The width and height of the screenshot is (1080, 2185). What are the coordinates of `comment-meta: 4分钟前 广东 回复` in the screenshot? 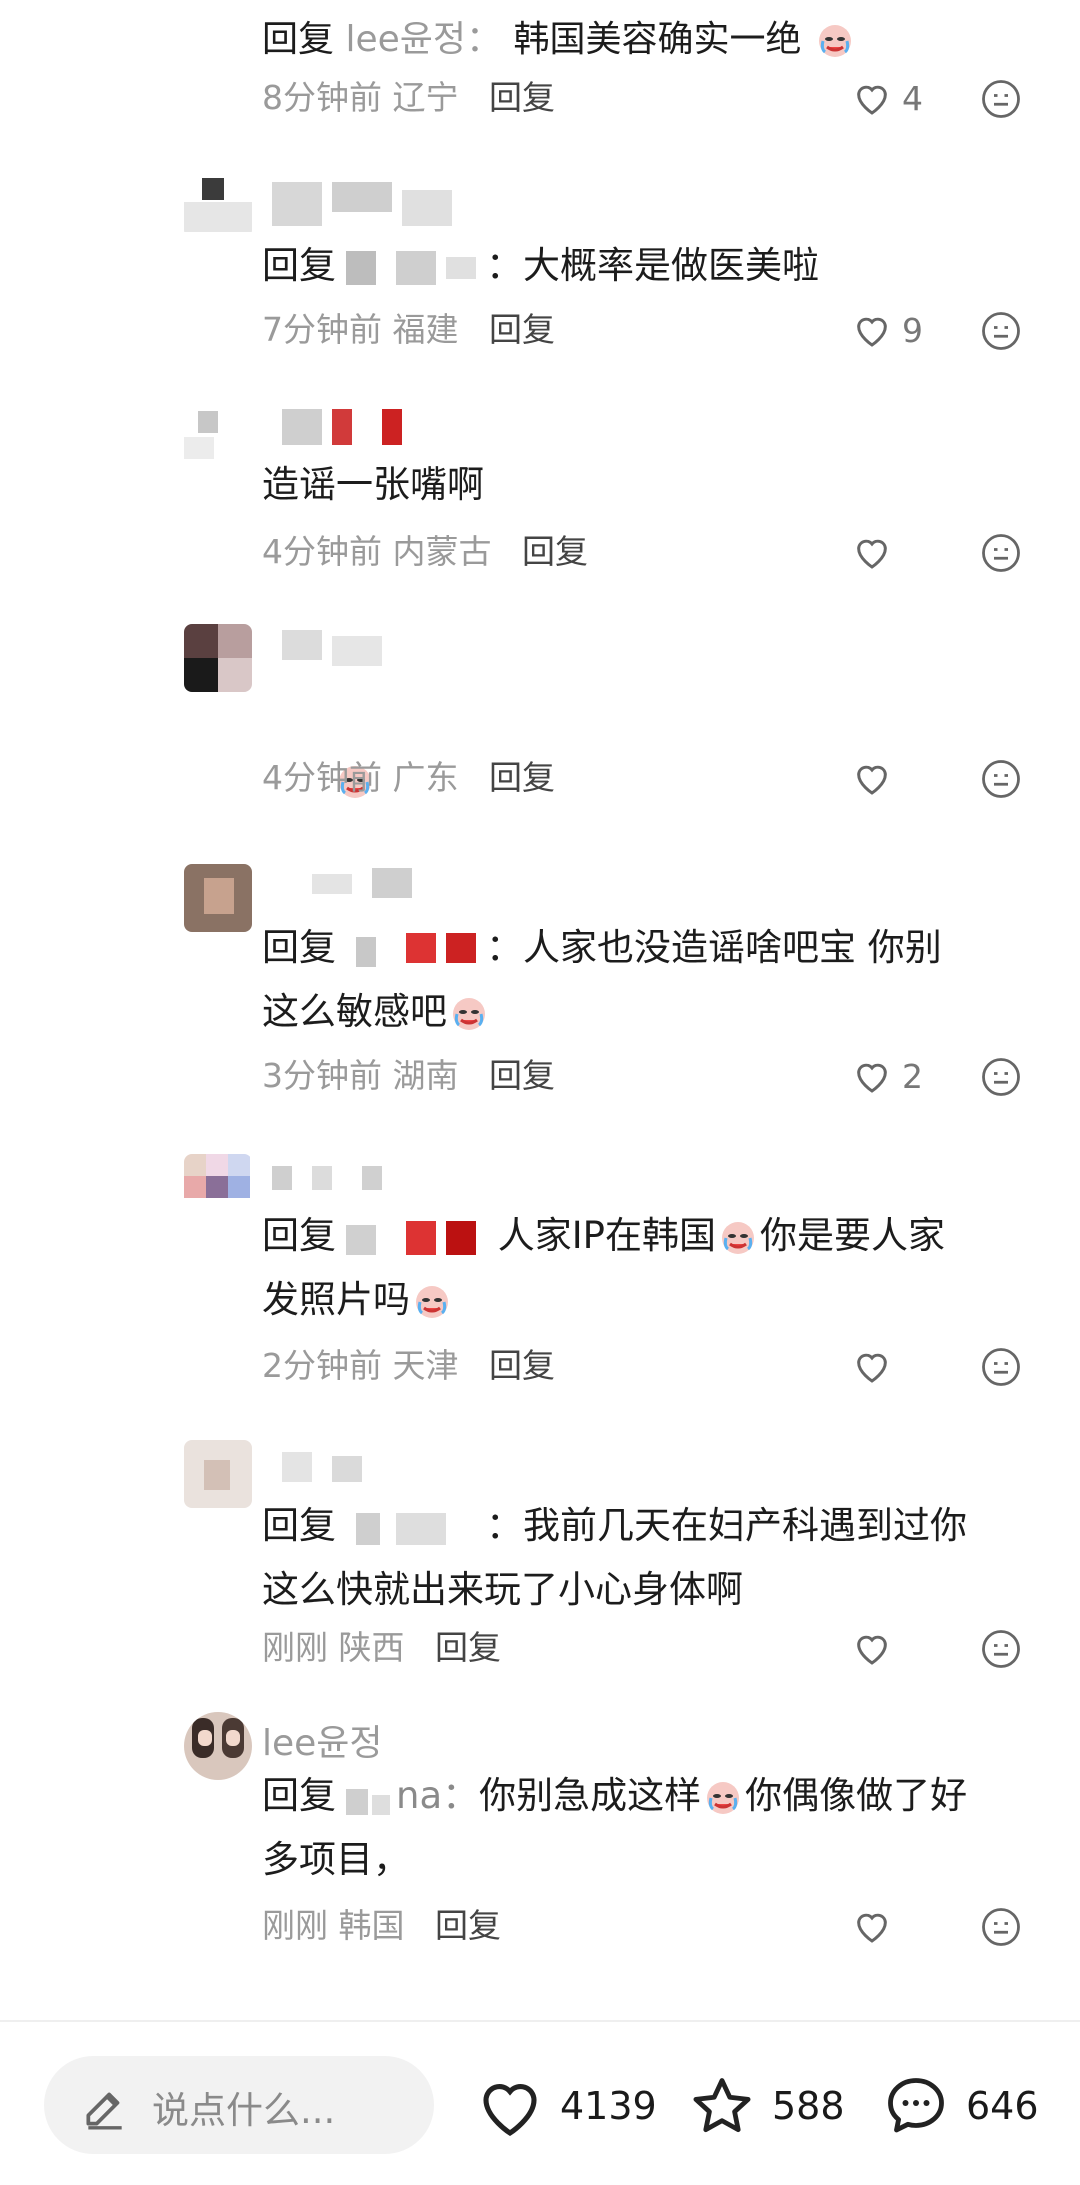 It's located at (408, 777).